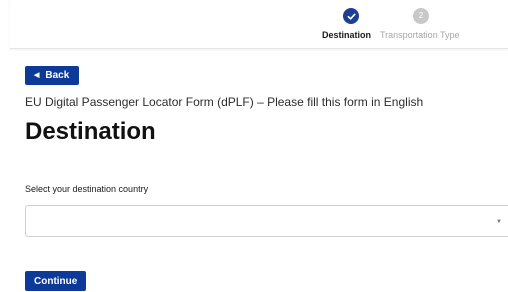 The height and width of the screenshot is (292, 508). I want to click on chevron-left-icon: ◀, so click(37, 75).